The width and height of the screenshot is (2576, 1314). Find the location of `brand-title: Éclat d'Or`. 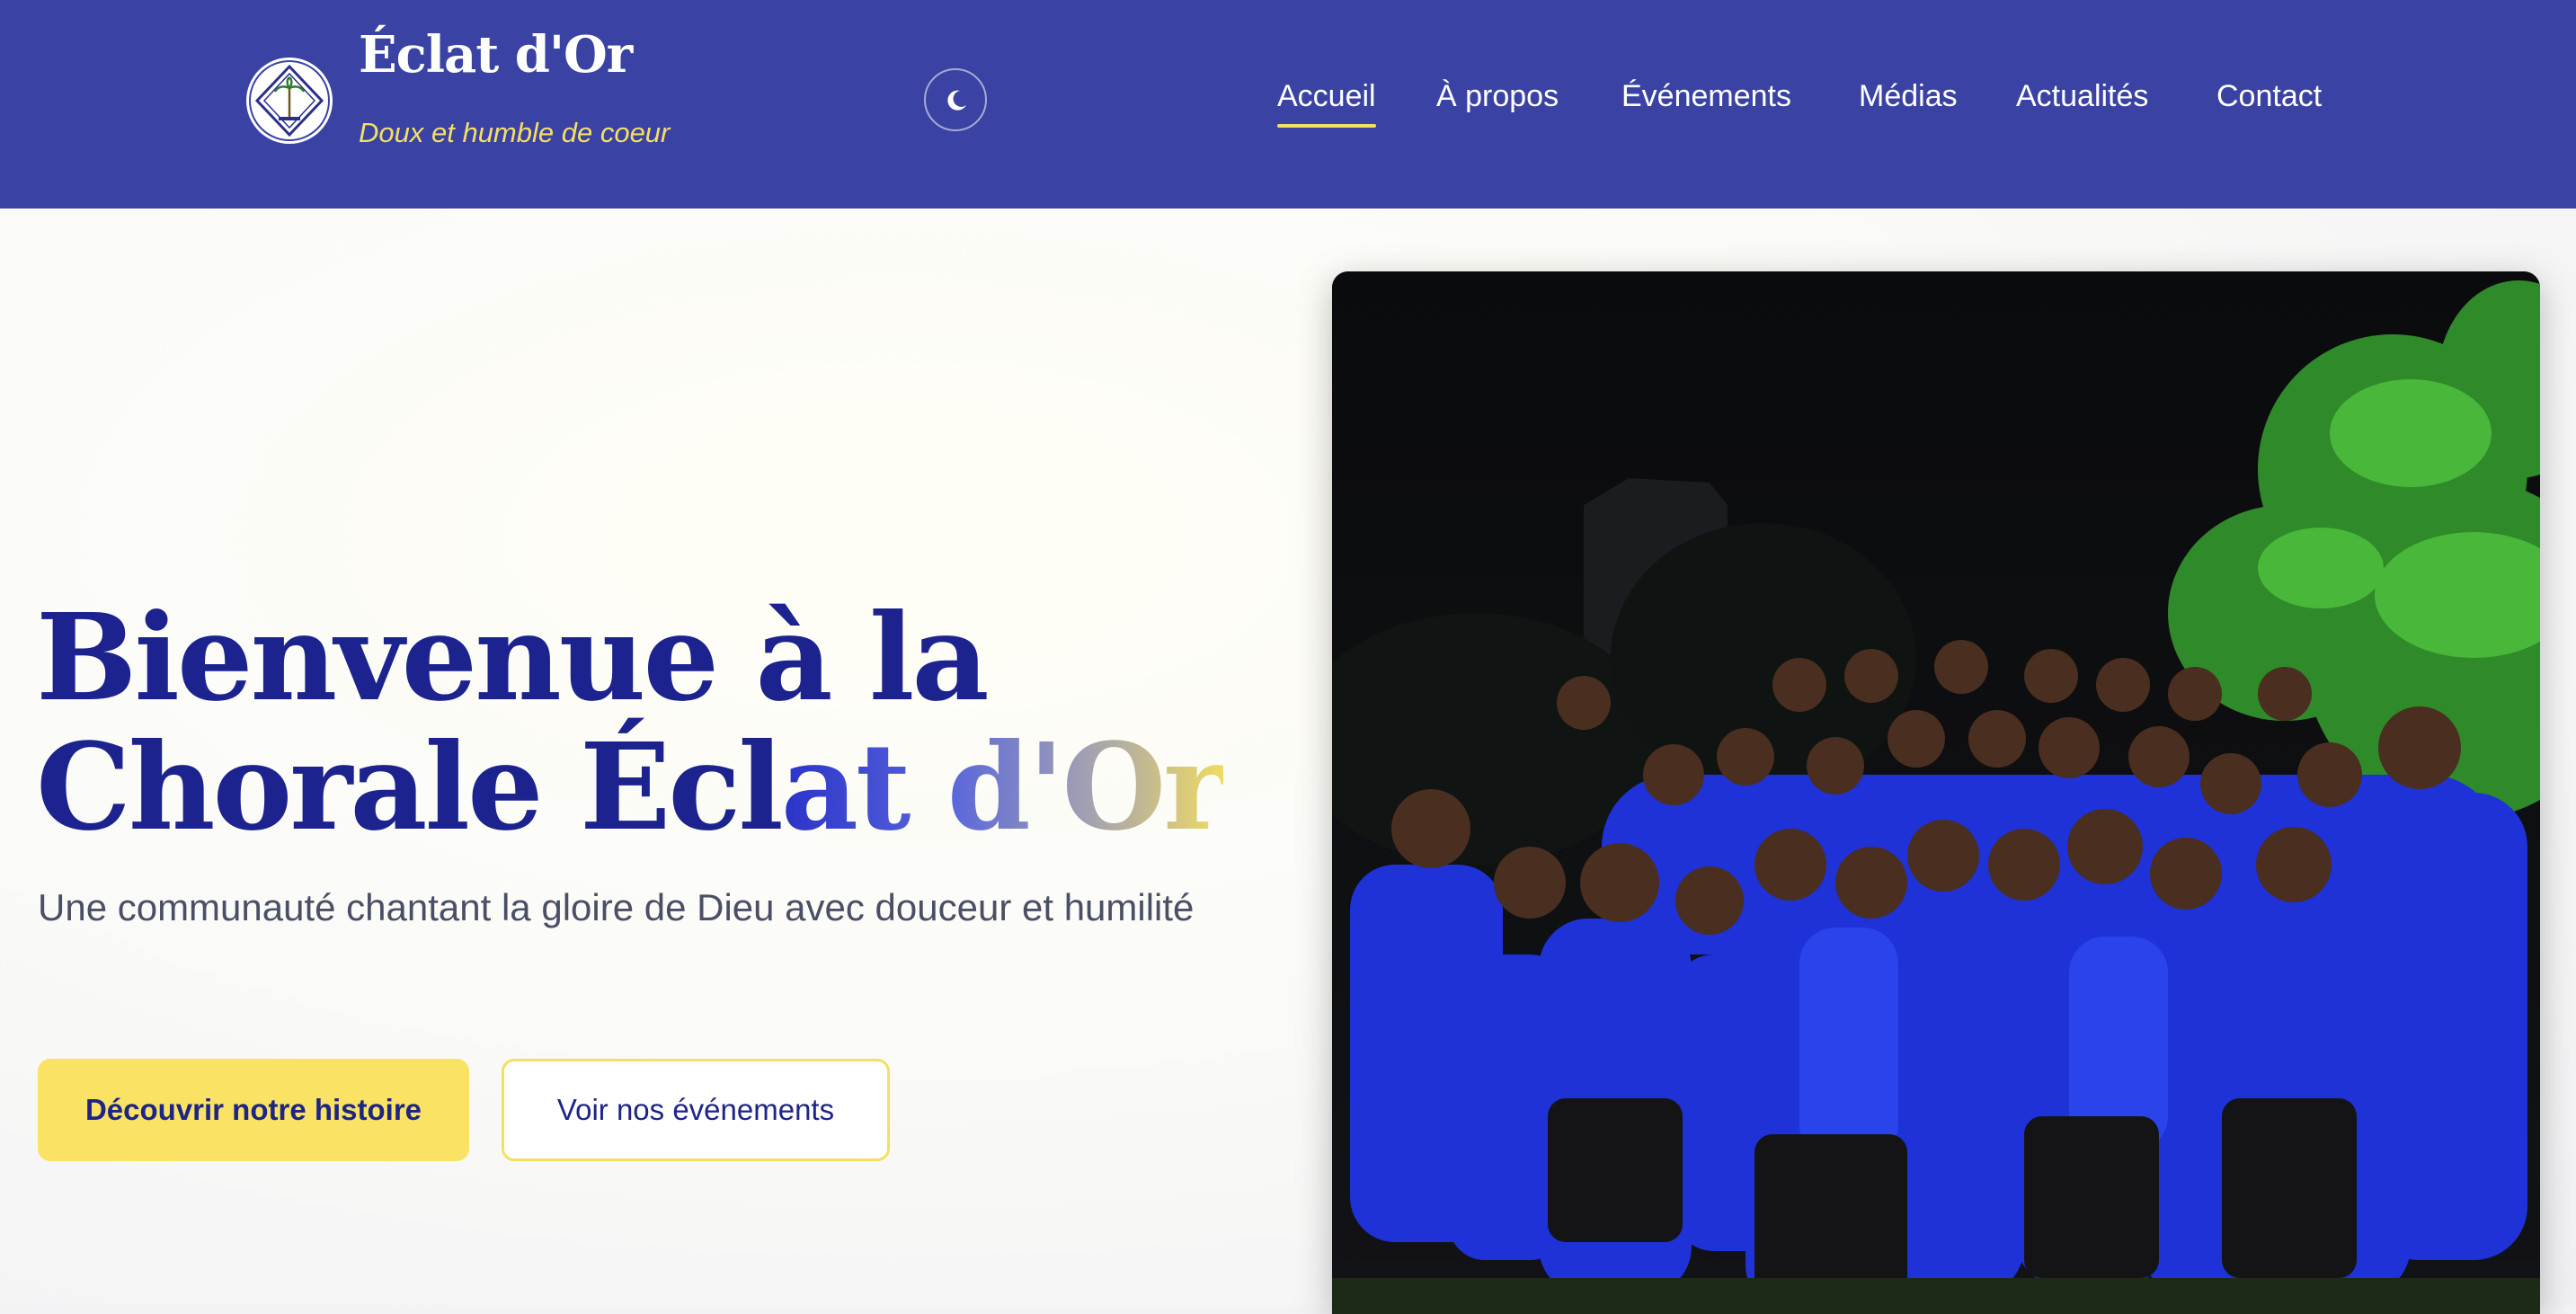

brand-title: Éclat d'Or is located at coordinates (496, 55).